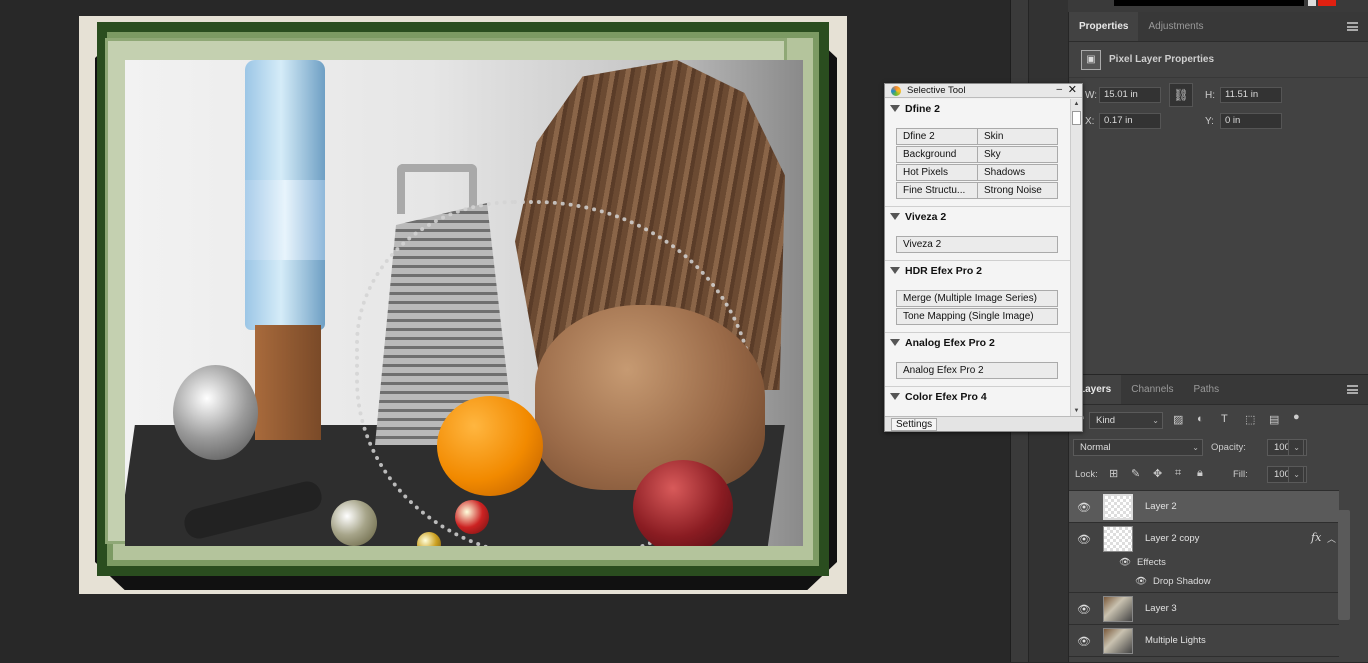  Describe the element at coordinates (1076, 104) in the screenshot. I see `scroll-up-icon: ▲` at that location.